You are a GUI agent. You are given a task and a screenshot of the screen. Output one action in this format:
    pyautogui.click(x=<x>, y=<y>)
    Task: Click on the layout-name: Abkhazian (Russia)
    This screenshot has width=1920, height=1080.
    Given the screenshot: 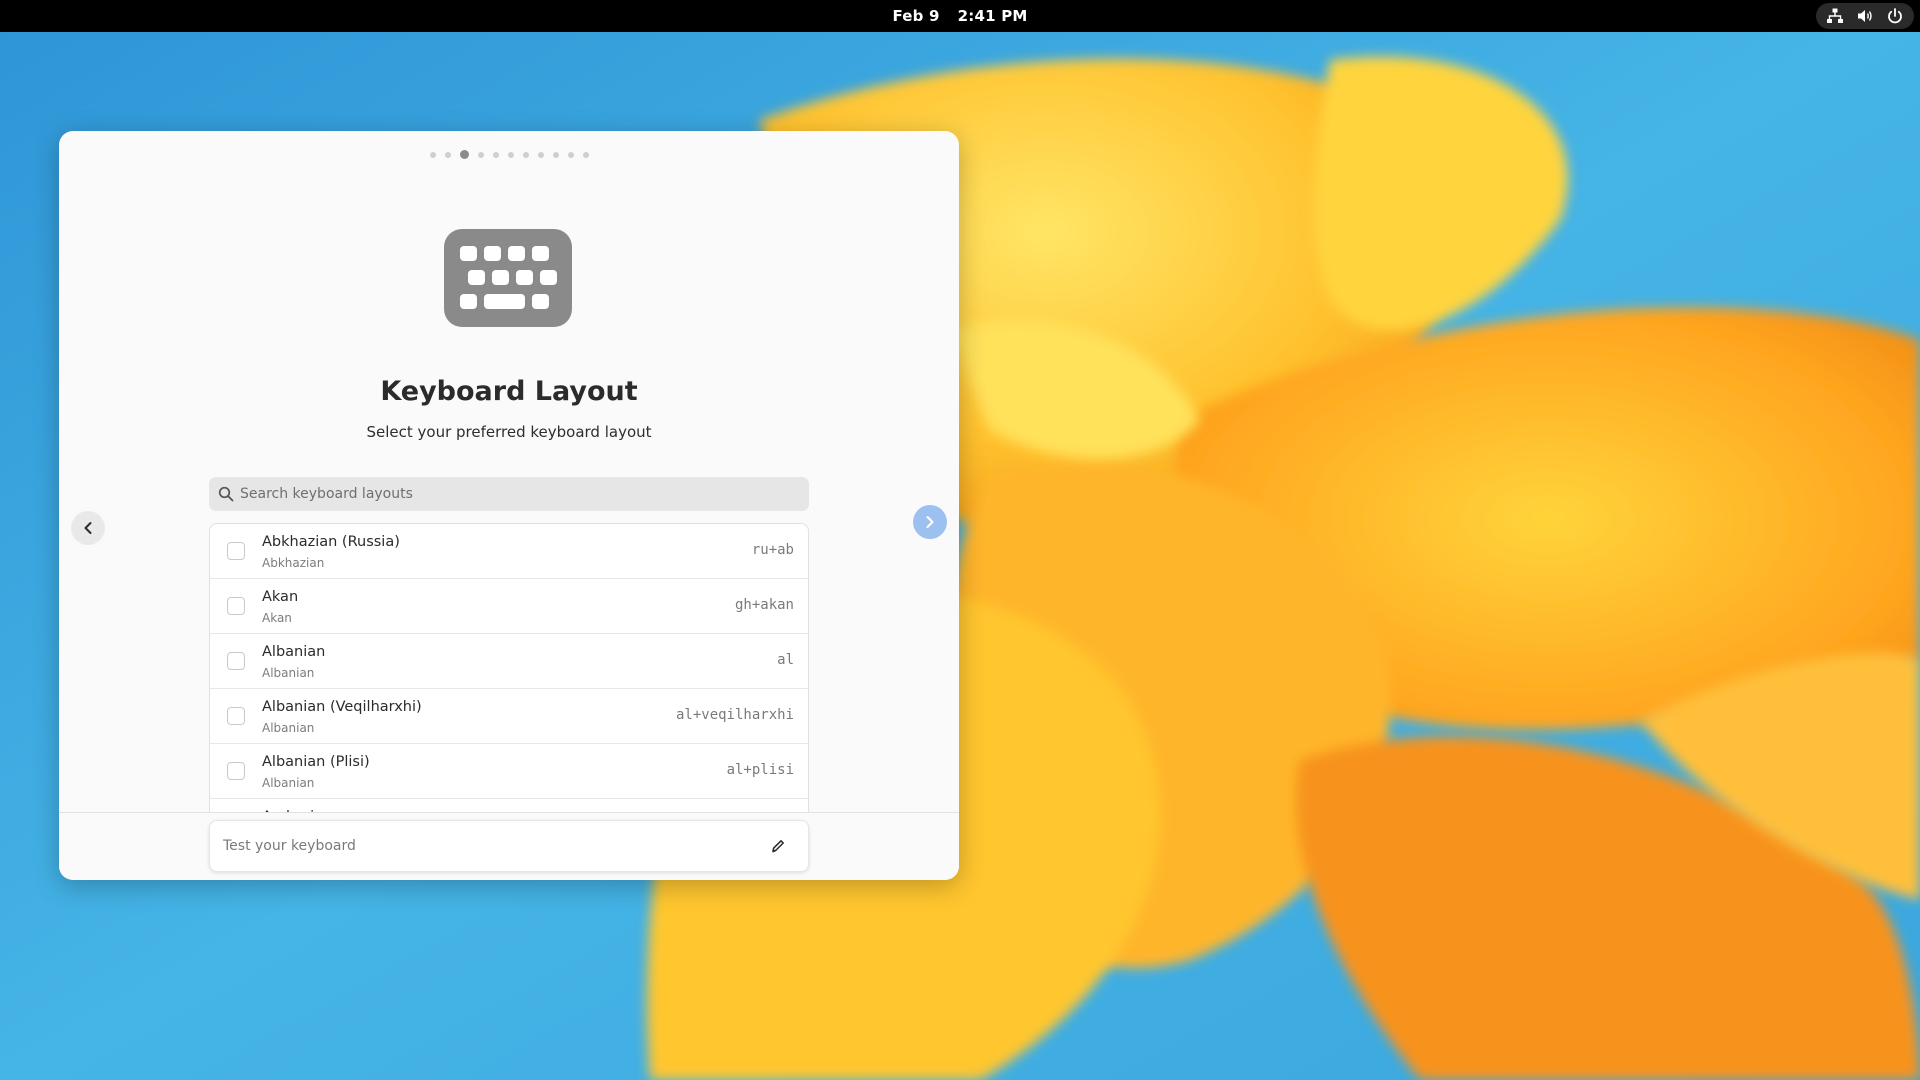 What is the action you would take?
    pyautogui.click(x=331, y=542)
    